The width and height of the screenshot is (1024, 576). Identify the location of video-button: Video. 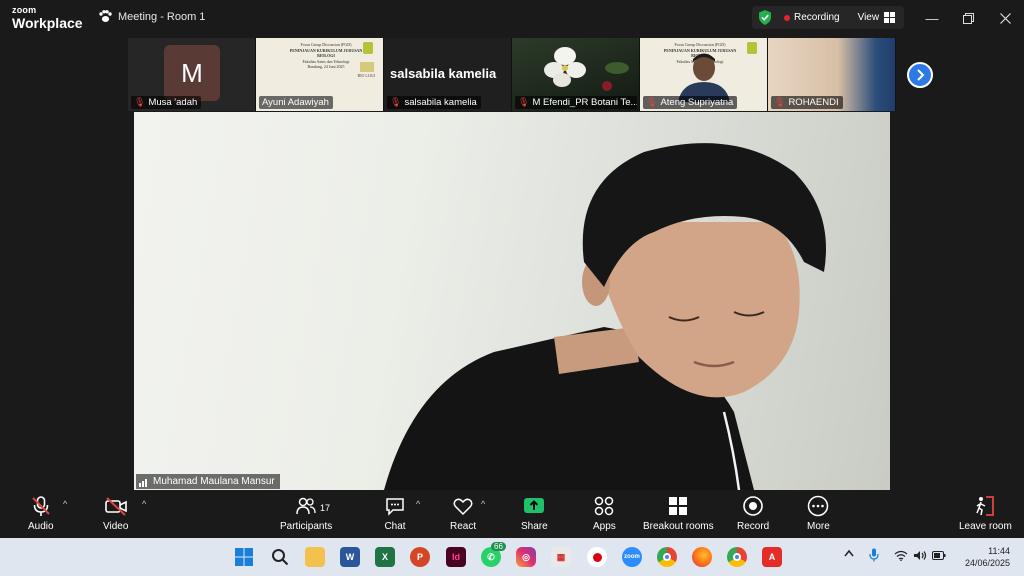
(115, 513).